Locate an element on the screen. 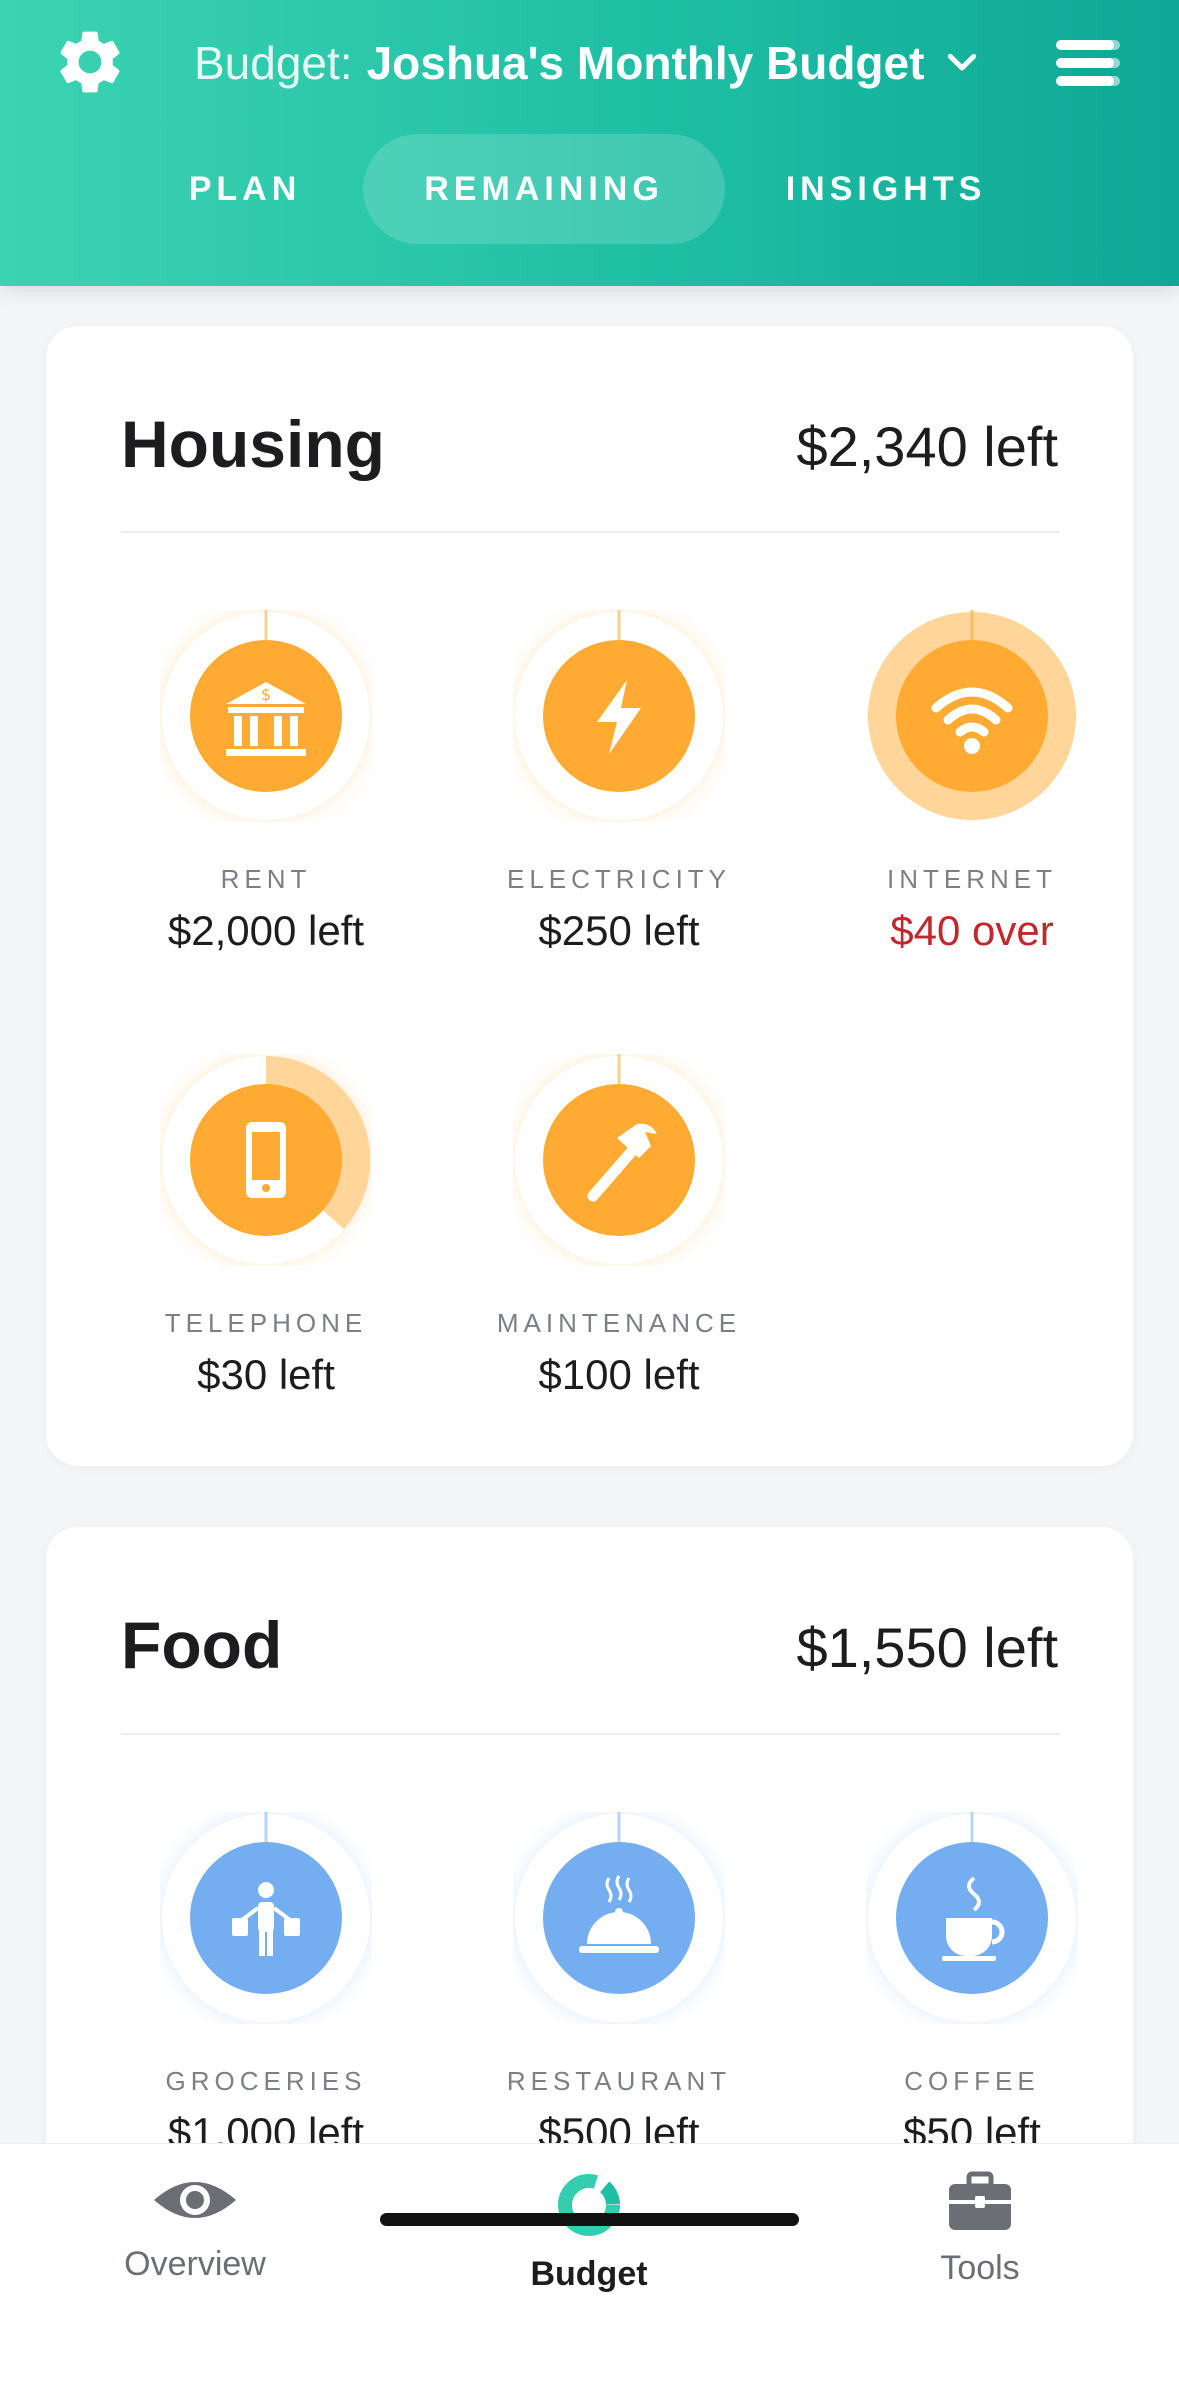 Image resolution: width=1179 pixels, height=2397 pixels. lightning-icon is located at coordinates (619, 717).